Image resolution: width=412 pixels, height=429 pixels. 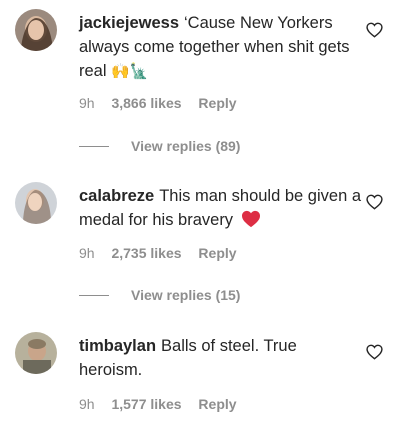 I want to click on comment-username: timbaylan, so click(x=117, y=346).